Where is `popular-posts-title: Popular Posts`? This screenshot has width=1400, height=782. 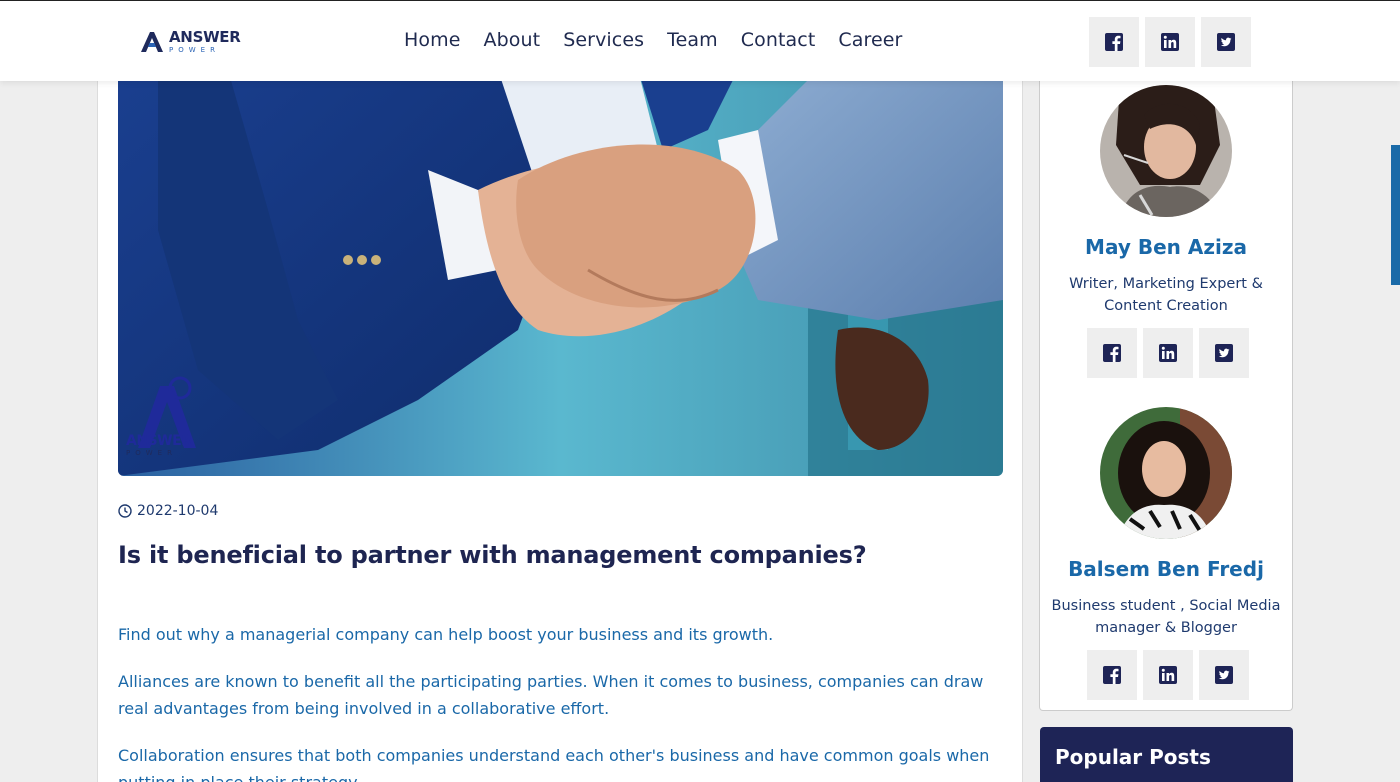 popular-posts-title: Popular Posts is located at coordinates (1133, 757).